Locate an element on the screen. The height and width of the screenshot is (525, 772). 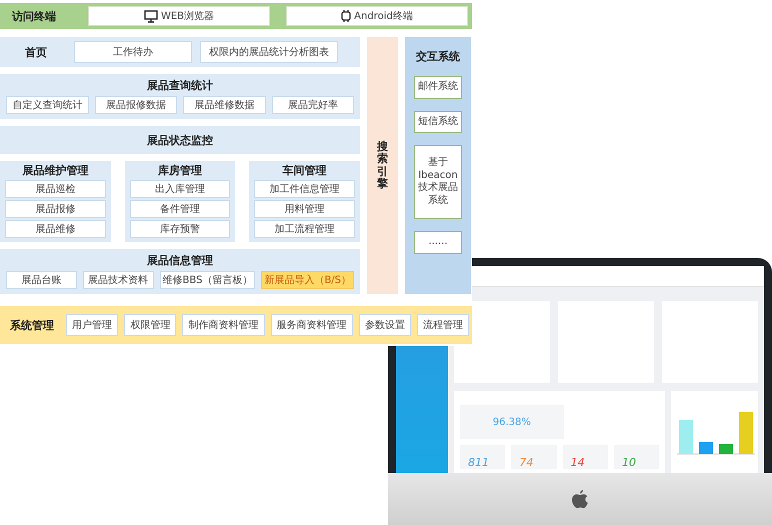
module-box: 展品维修 is located at coordinates (55, 229).